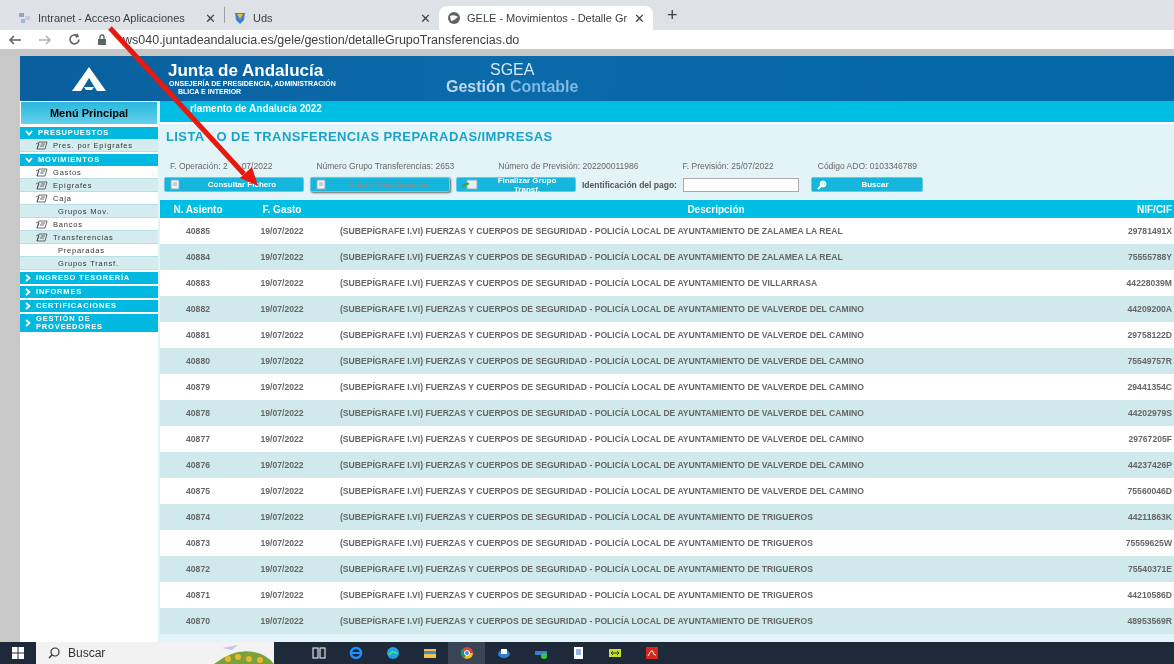  What do you see at coordinates (355, 653) in the screenshot?
I see `browser-e-icon` at bounding box center [355, 653].